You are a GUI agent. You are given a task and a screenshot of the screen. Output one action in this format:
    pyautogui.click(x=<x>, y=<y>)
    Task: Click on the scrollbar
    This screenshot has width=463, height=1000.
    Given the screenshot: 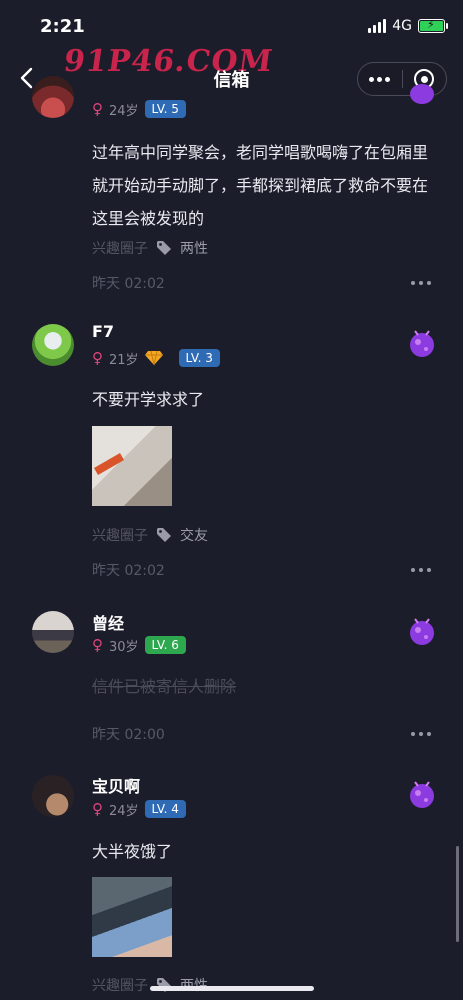 What is the action you would take?
    pyautogui.click(x=457, y=894)
    